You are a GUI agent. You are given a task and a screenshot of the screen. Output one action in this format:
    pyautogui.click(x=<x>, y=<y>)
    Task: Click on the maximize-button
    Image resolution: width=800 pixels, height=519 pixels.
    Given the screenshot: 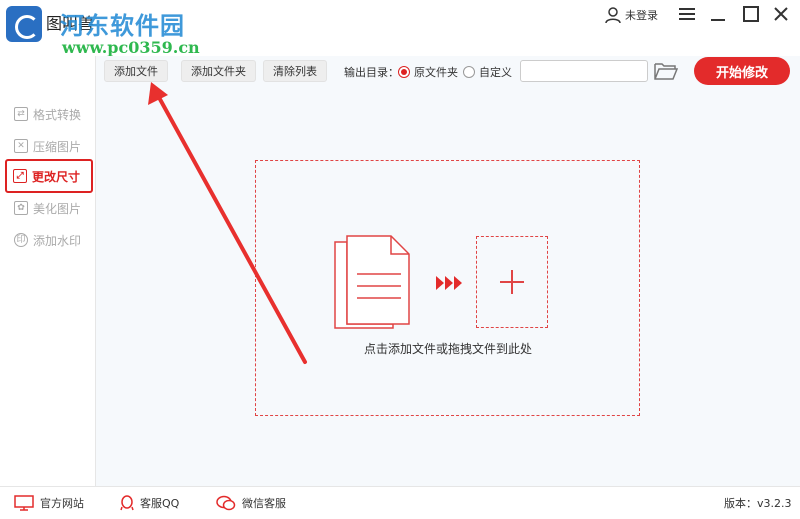 What is the action you would take?
    pyautogui.click(x=751, y=14)
    